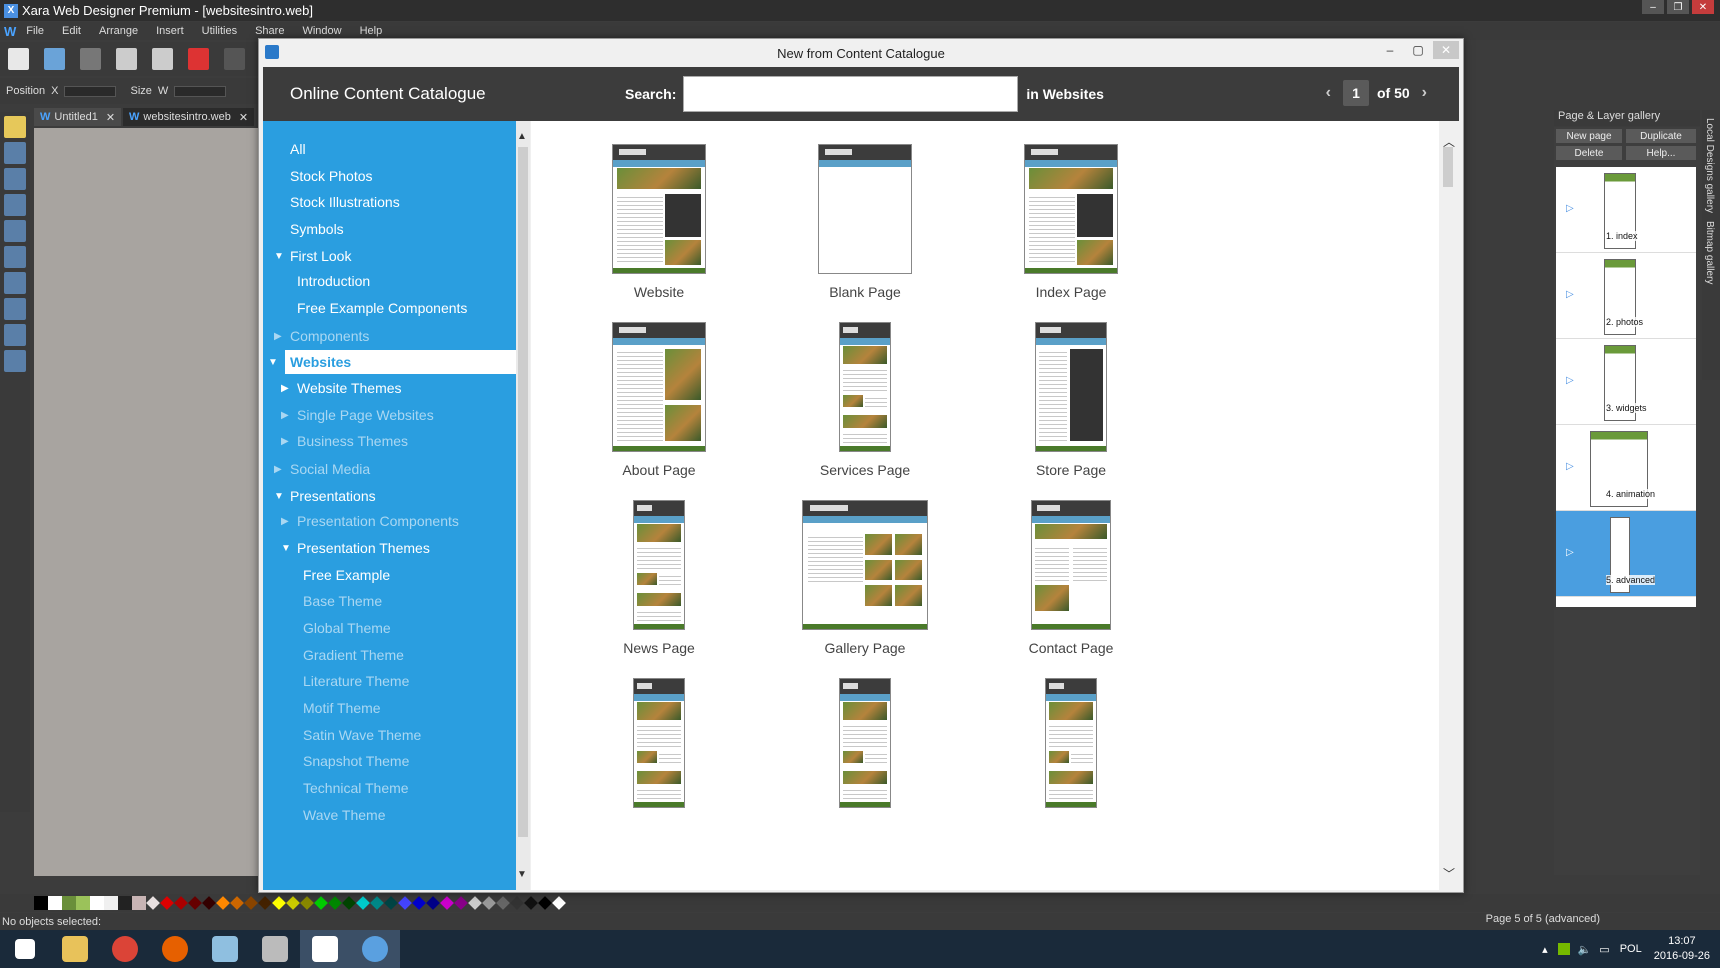  What do you see at coordinates (865, 567) in the screenshot?
I see `catalogue-item-gallery-page: Gallery Page` at bounding box center [865, 567].